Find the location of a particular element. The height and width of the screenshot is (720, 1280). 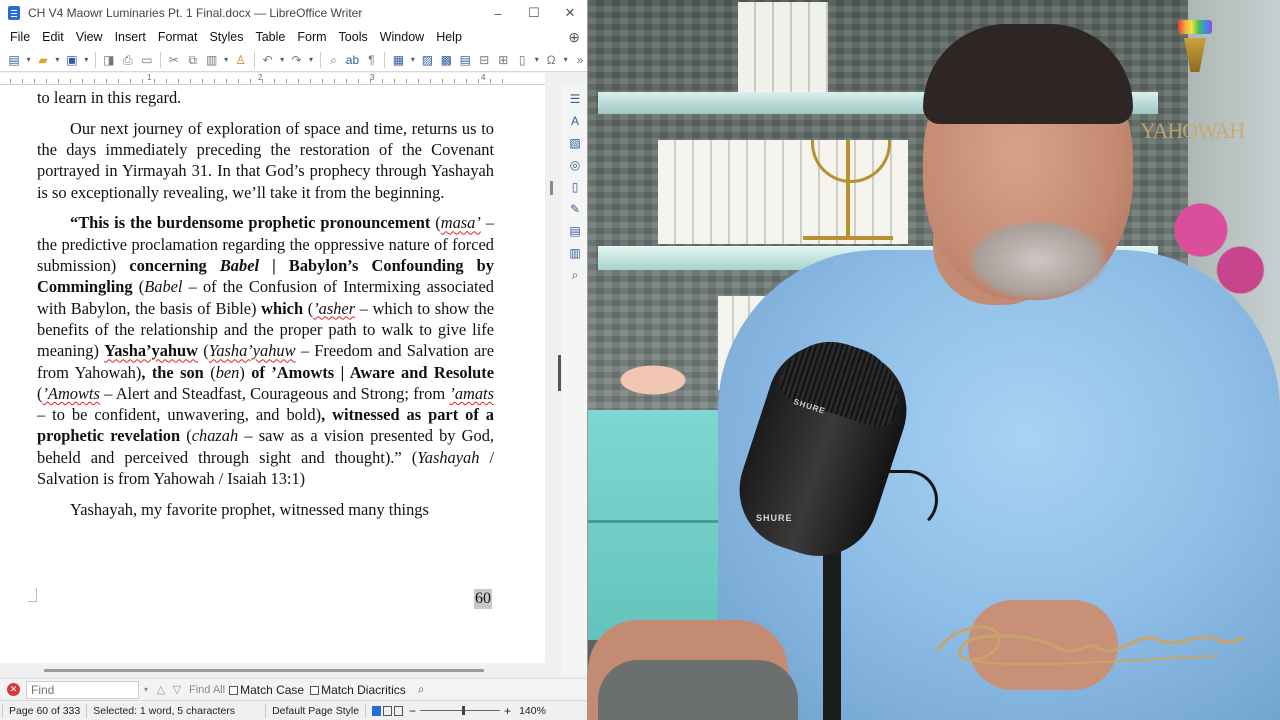

properties-icon: ☰ is located at coordinates (575, 99).